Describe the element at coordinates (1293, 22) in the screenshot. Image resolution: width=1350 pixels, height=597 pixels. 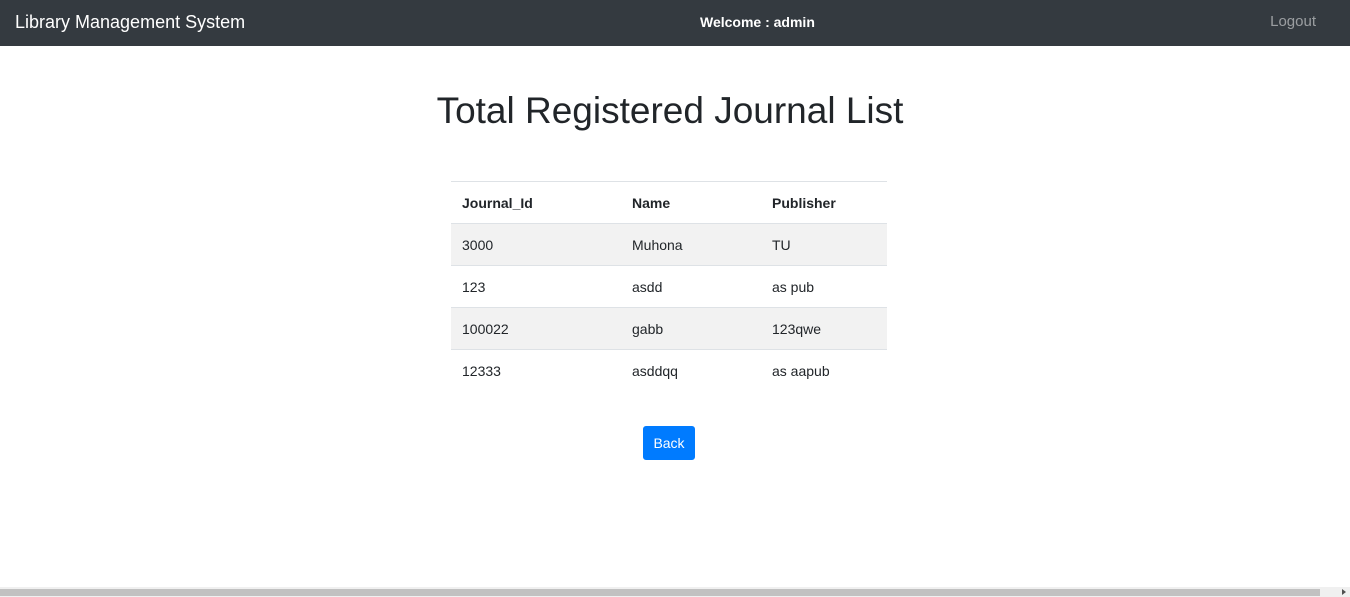
I see `logout-link: Logout` at that location.